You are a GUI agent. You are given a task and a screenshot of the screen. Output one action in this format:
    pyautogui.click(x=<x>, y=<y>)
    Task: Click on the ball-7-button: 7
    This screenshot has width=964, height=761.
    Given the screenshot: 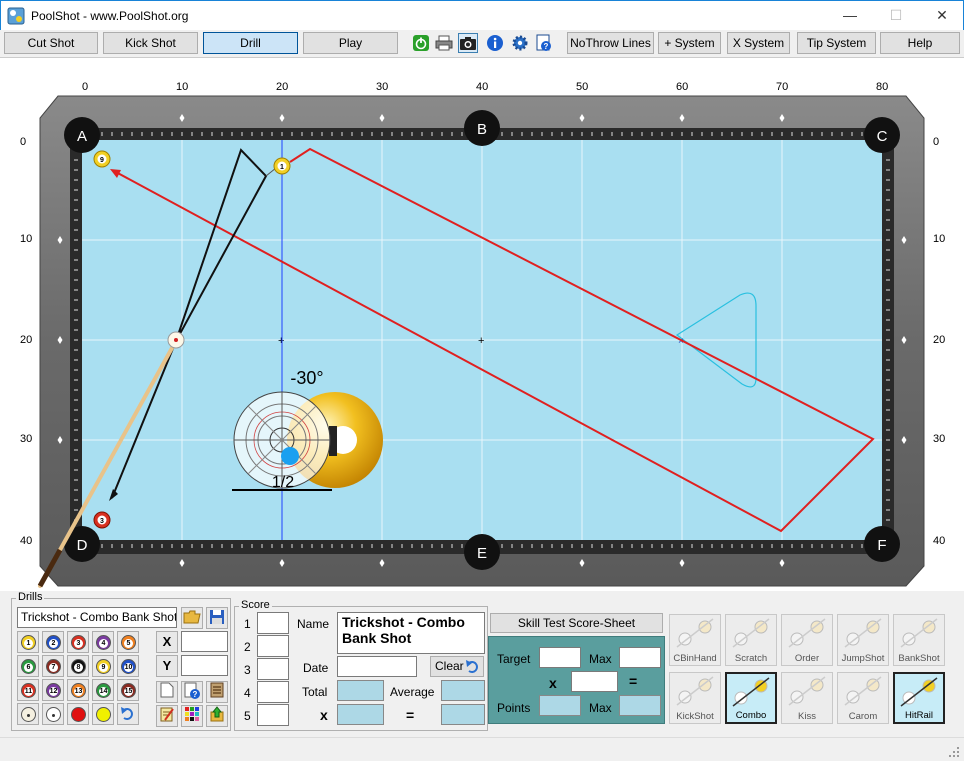 What is the action you would take?
    pyautogui.click(x=53, y=666)
    